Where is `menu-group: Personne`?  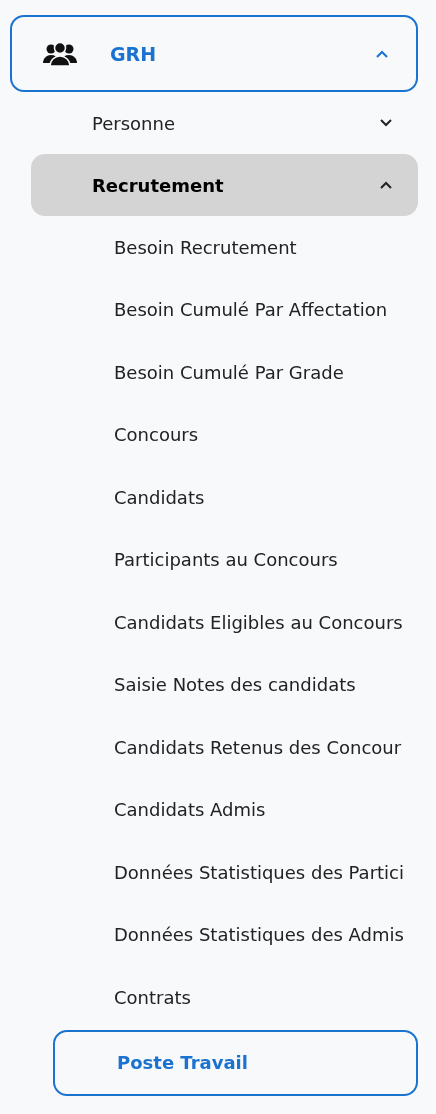
menu-group: Personne is located at coordinates (224, 123).